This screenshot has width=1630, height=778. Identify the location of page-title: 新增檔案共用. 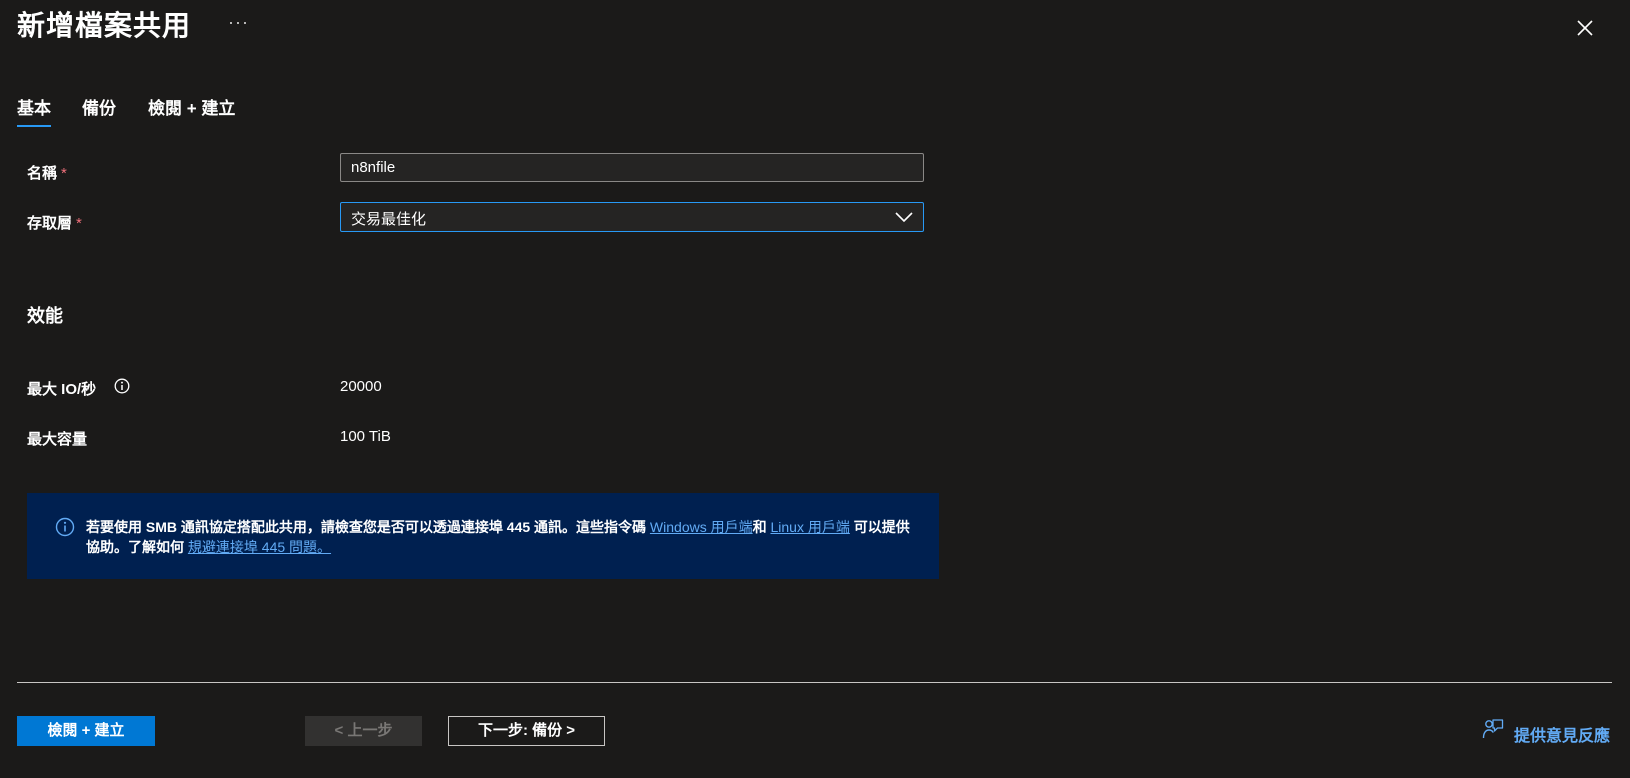
(104, 25).